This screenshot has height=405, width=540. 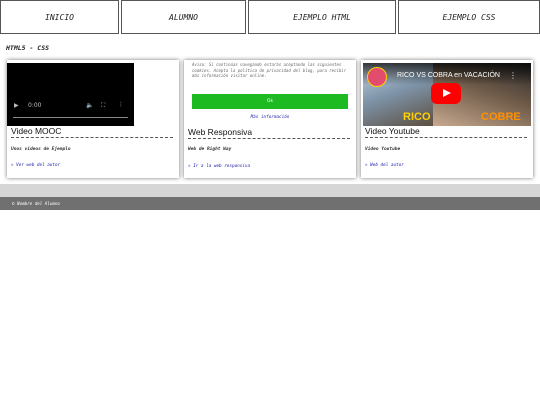 What do you see at coordinates (448, 75) in the screenshot?
I see `youtube-video-title: RICO VS COBRA en VACACIÓN` at bounding box center [448, 75].